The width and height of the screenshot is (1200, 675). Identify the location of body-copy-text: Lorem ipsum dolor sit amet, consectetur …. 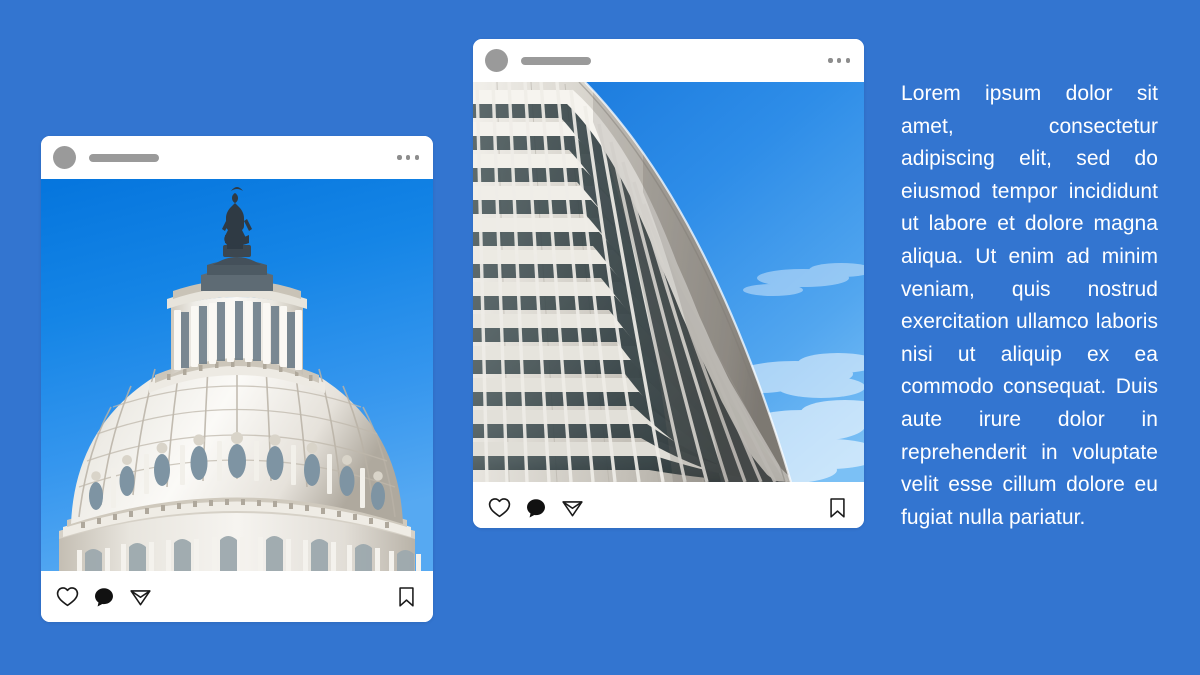
(1029, 305).